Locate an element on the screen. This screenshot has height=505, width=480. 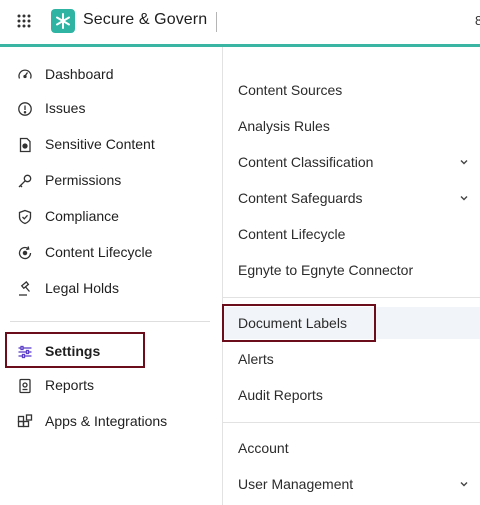
submenu-item-label: Account is located at coordinates (263, 448).